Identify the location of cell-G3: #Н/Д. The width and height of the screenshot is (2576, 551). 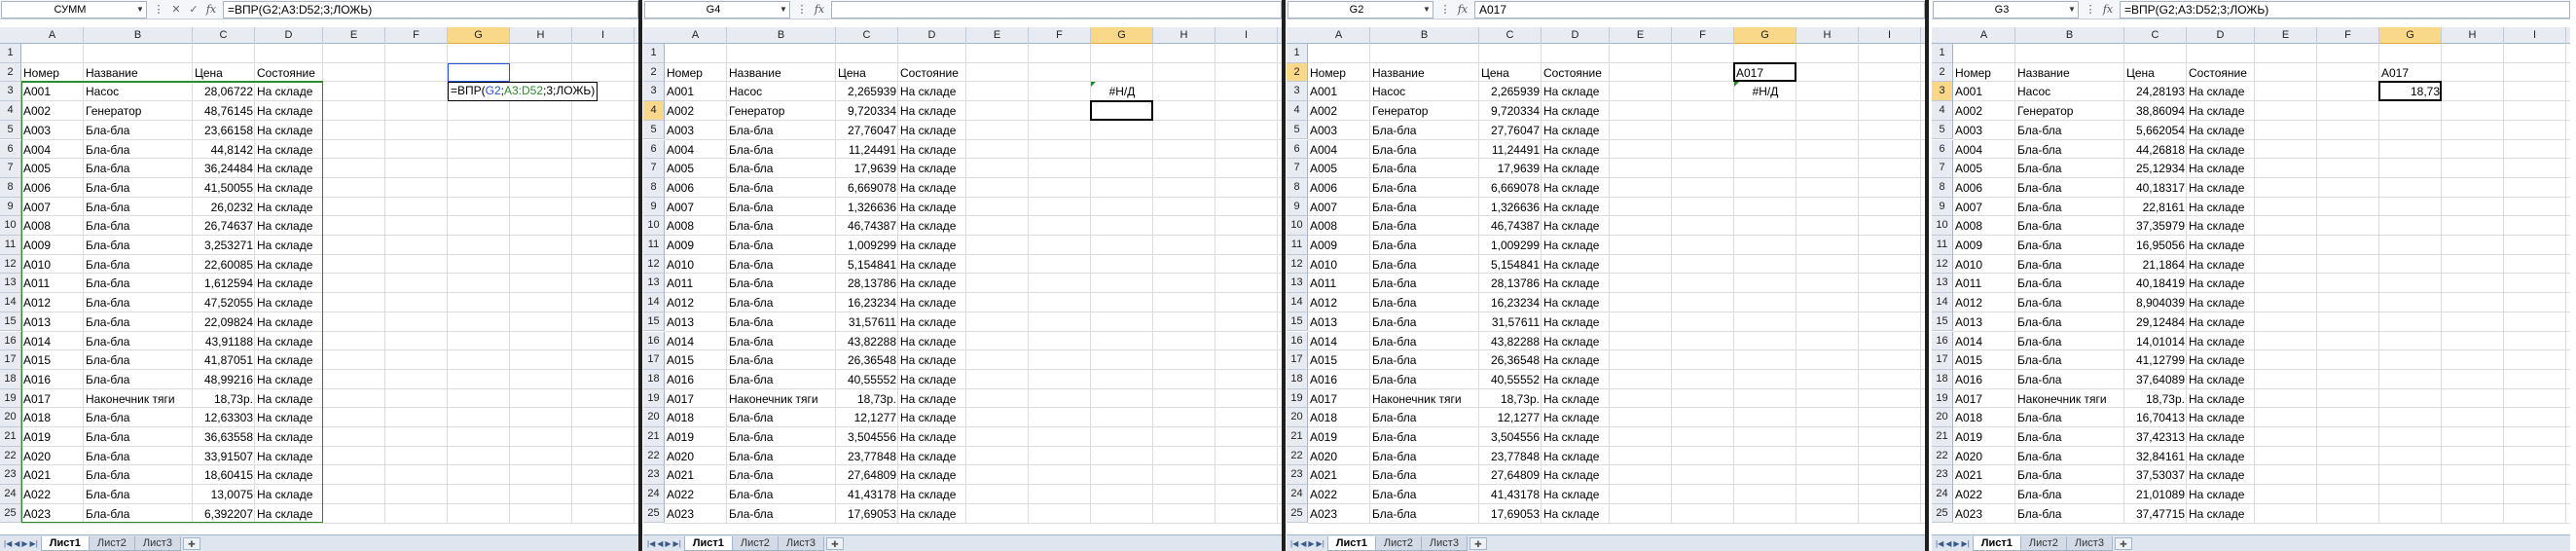
(1765, 92).